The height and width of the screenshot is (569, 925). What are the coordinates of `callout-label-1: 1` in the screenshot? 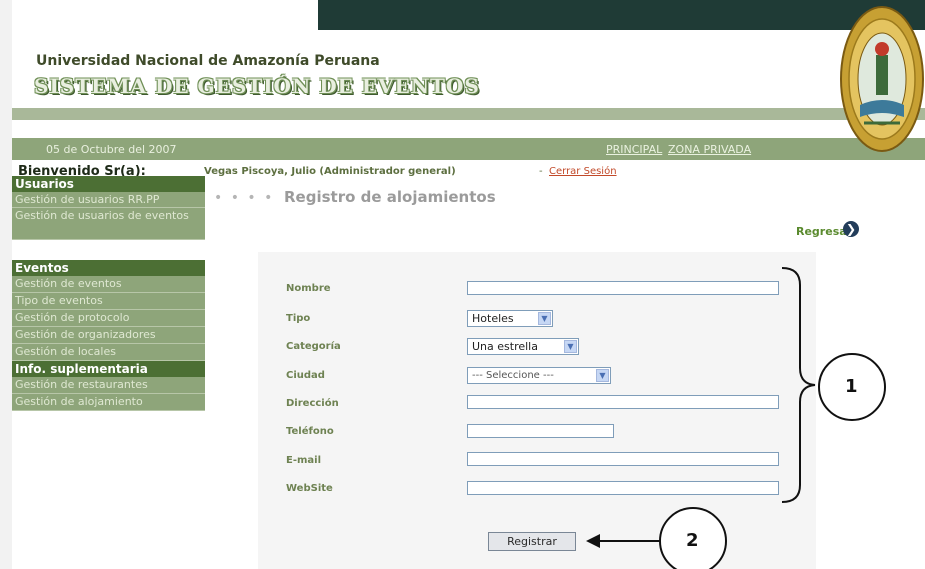 It's located at (851, 386).